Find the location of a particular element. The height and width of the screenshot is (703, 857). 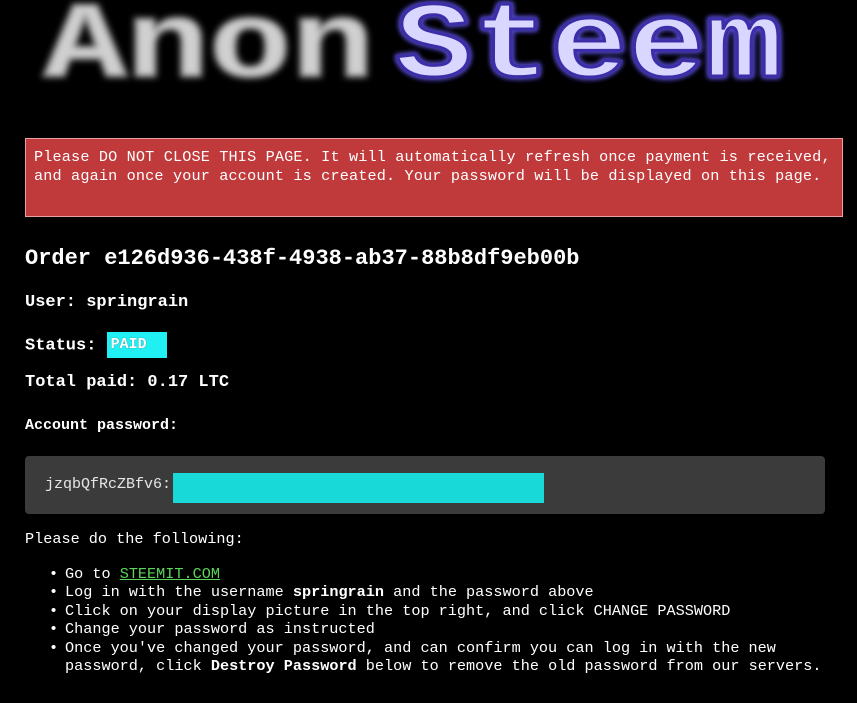

total-paid-row: Total paid: 0.17 LTC is located at coordinates (127, 383).